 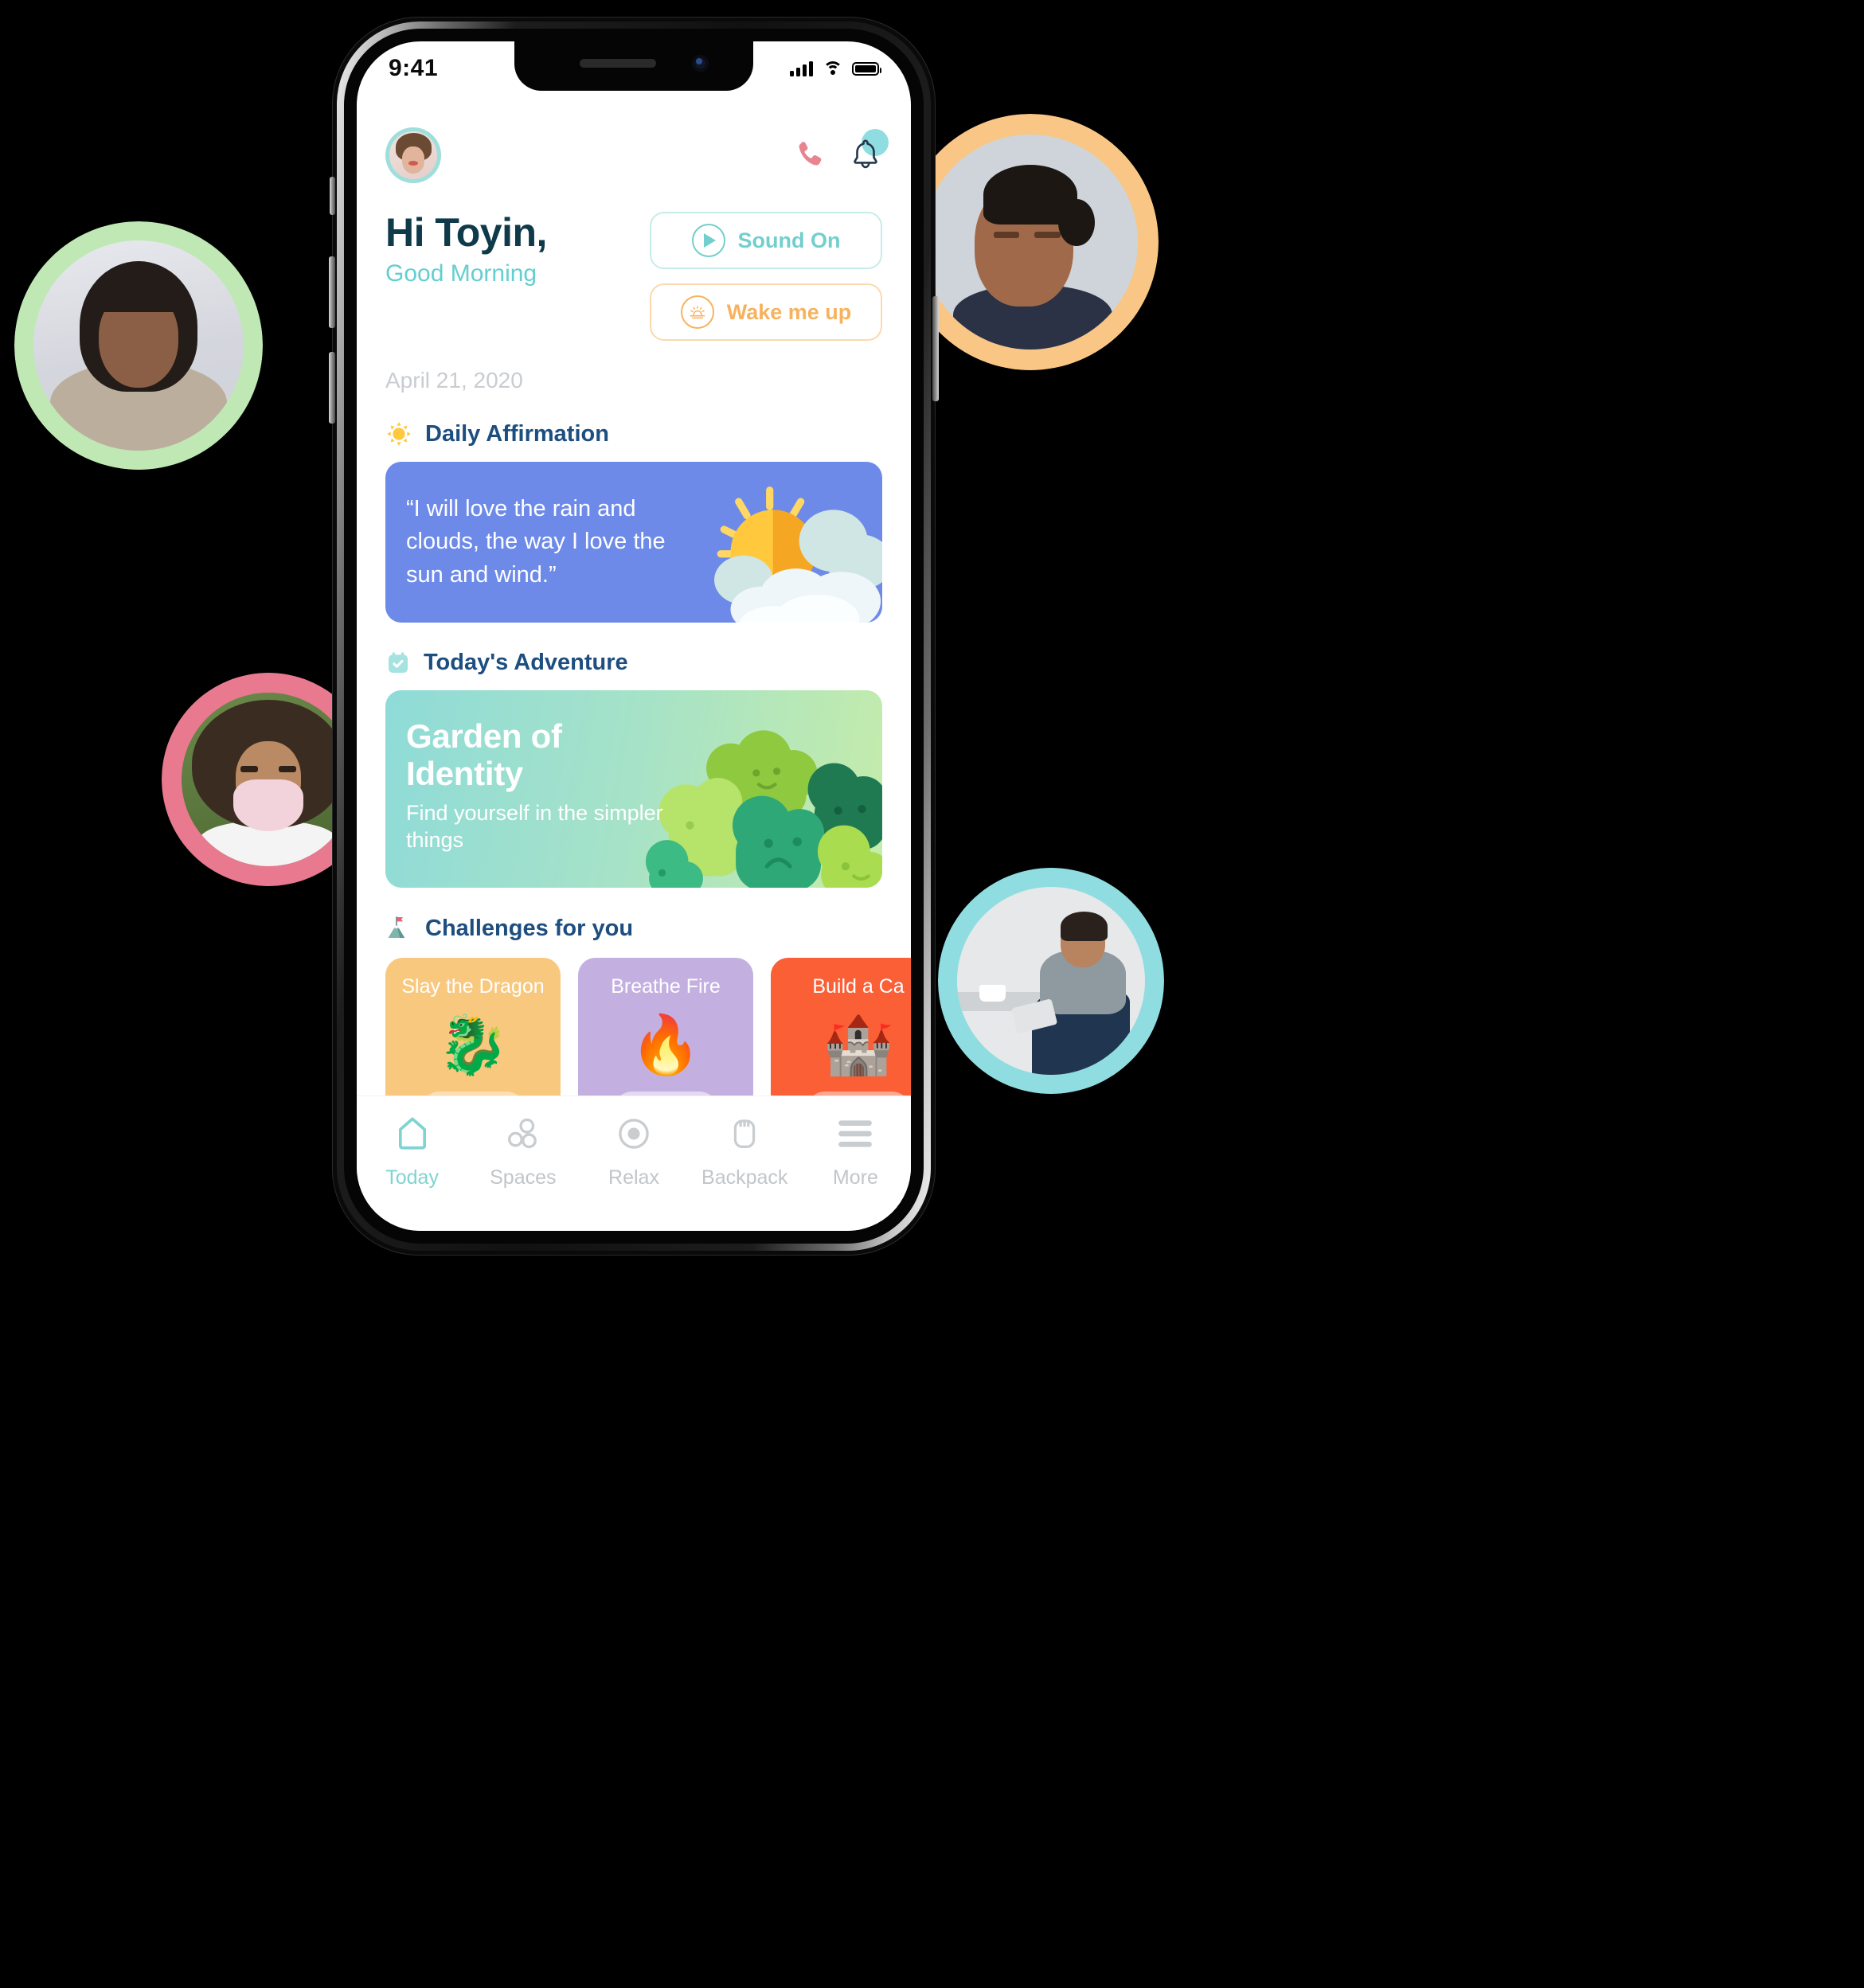 I want to click on header-icons, so click(x=841, y=151).